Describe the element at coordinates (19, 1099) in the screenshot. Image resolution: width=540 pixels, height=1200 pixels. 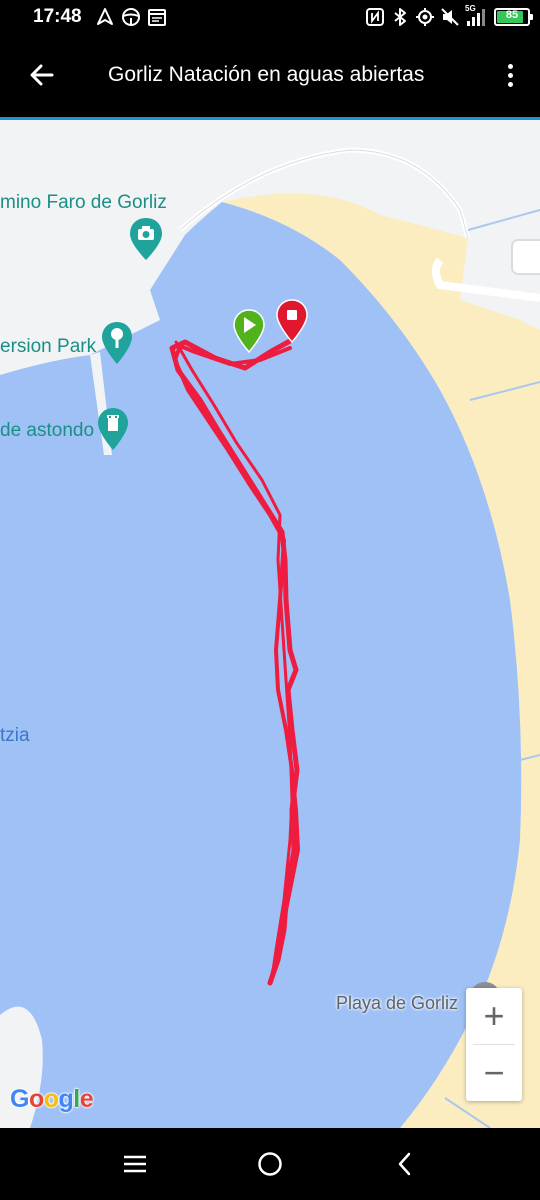
I see `logo-letter: G` at that location.